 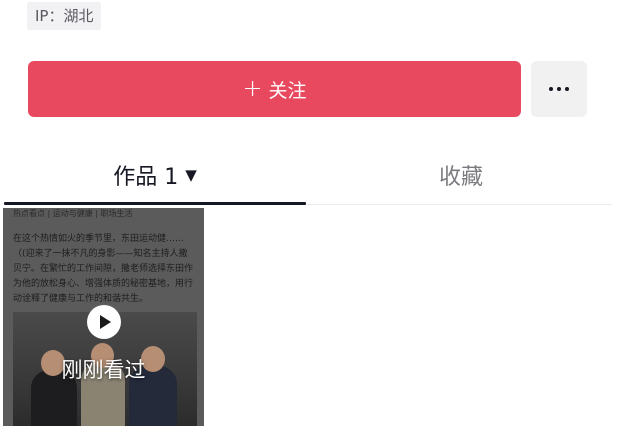 What do you see at coordinates (146, 177) in the screenshot?
I see `tab-works-label: 作品 1` at bounding box center [146, 177].